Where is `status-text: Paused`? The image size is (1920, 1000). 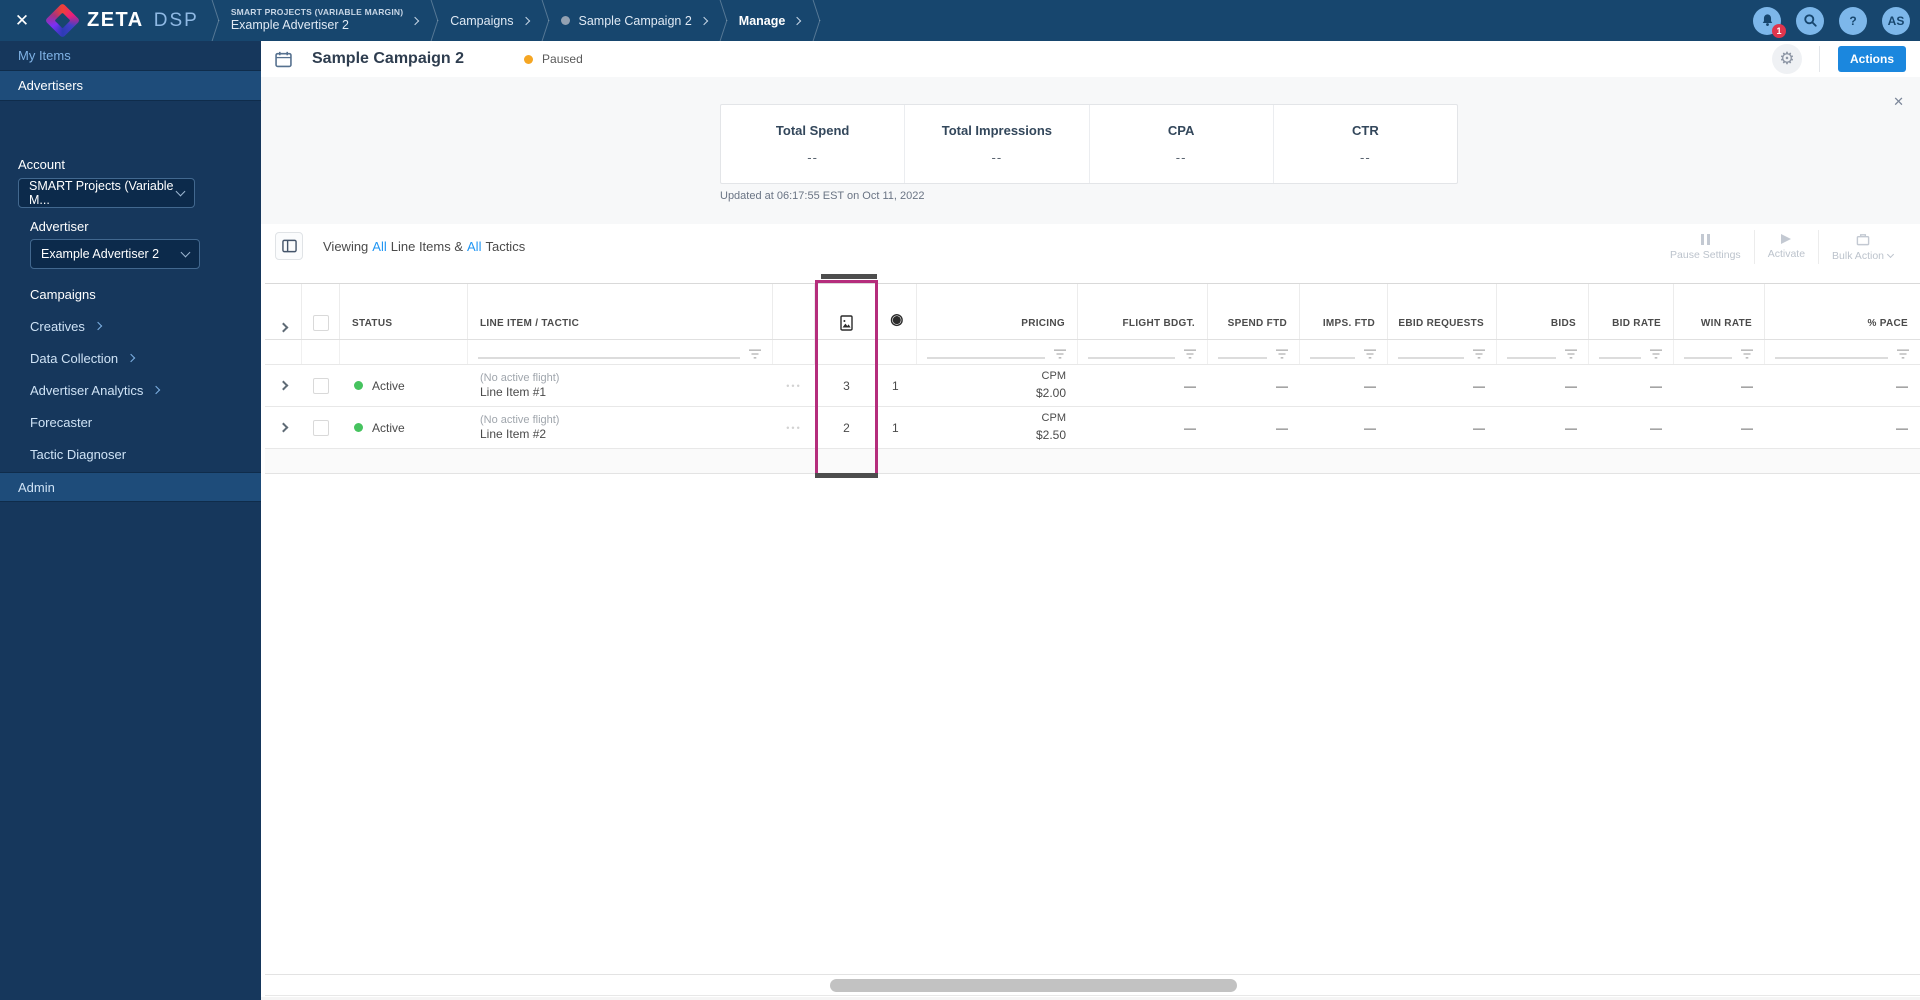 status-text: Paused is located at coordinates (562, 59).